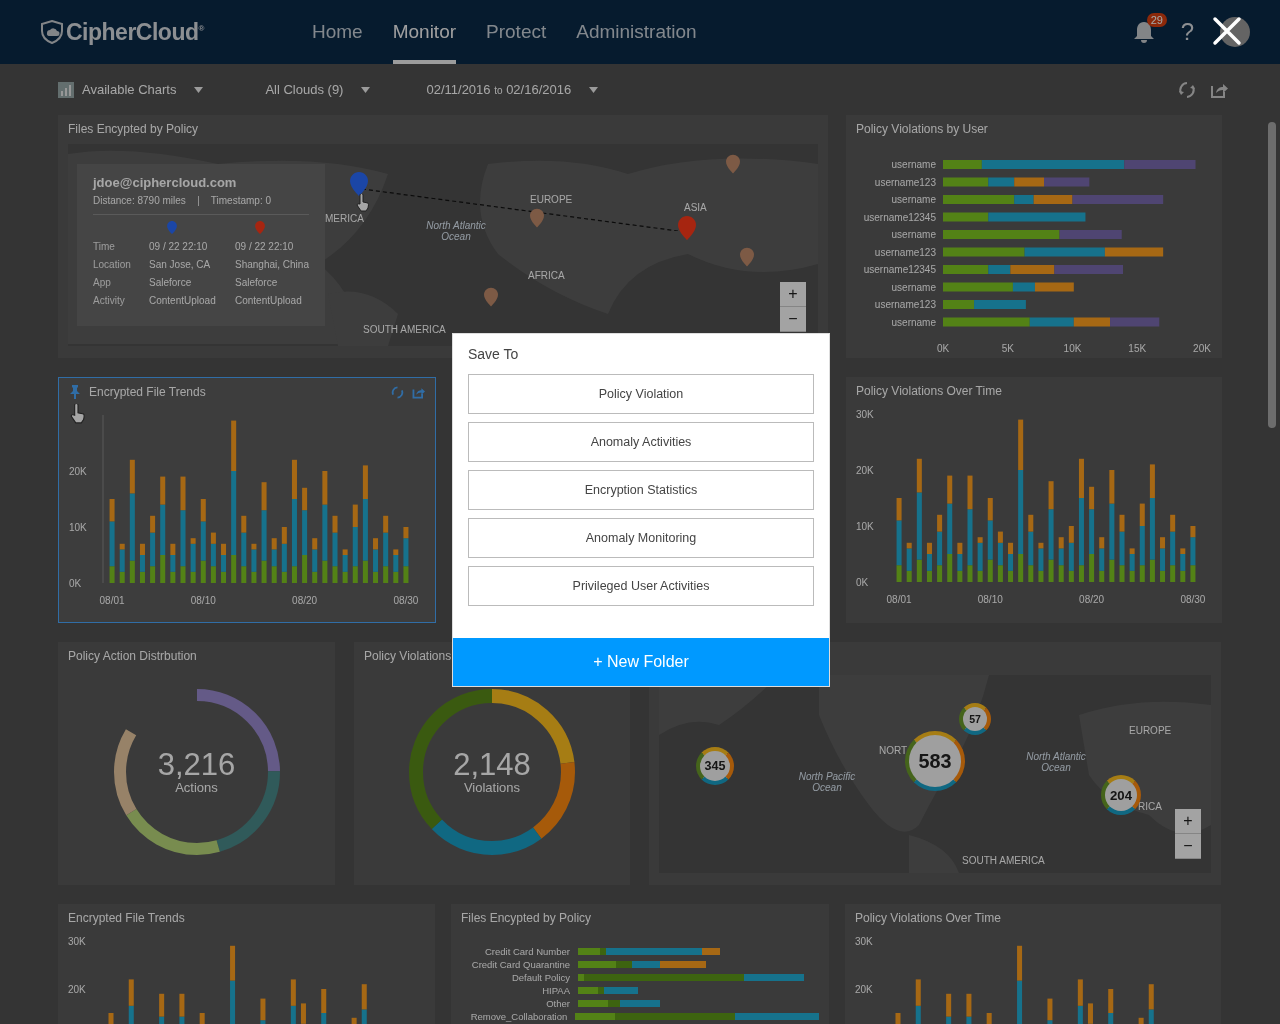 Image resolution: width=1280 pixels, height=1024 pixels. Describe the element at coordinates (408, 656) in the screenshot. I see `card-title: Policy Violations` at that location.